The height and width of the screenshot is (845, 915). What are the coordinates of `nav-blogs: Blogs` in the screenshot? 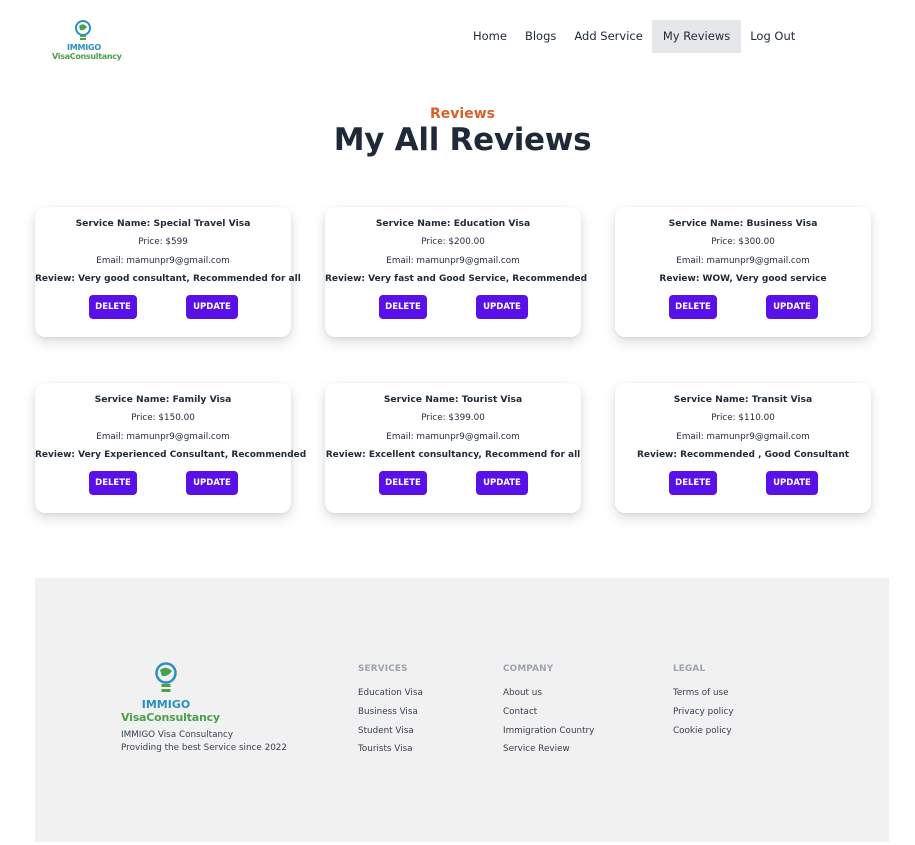 It's located at (540, 36).